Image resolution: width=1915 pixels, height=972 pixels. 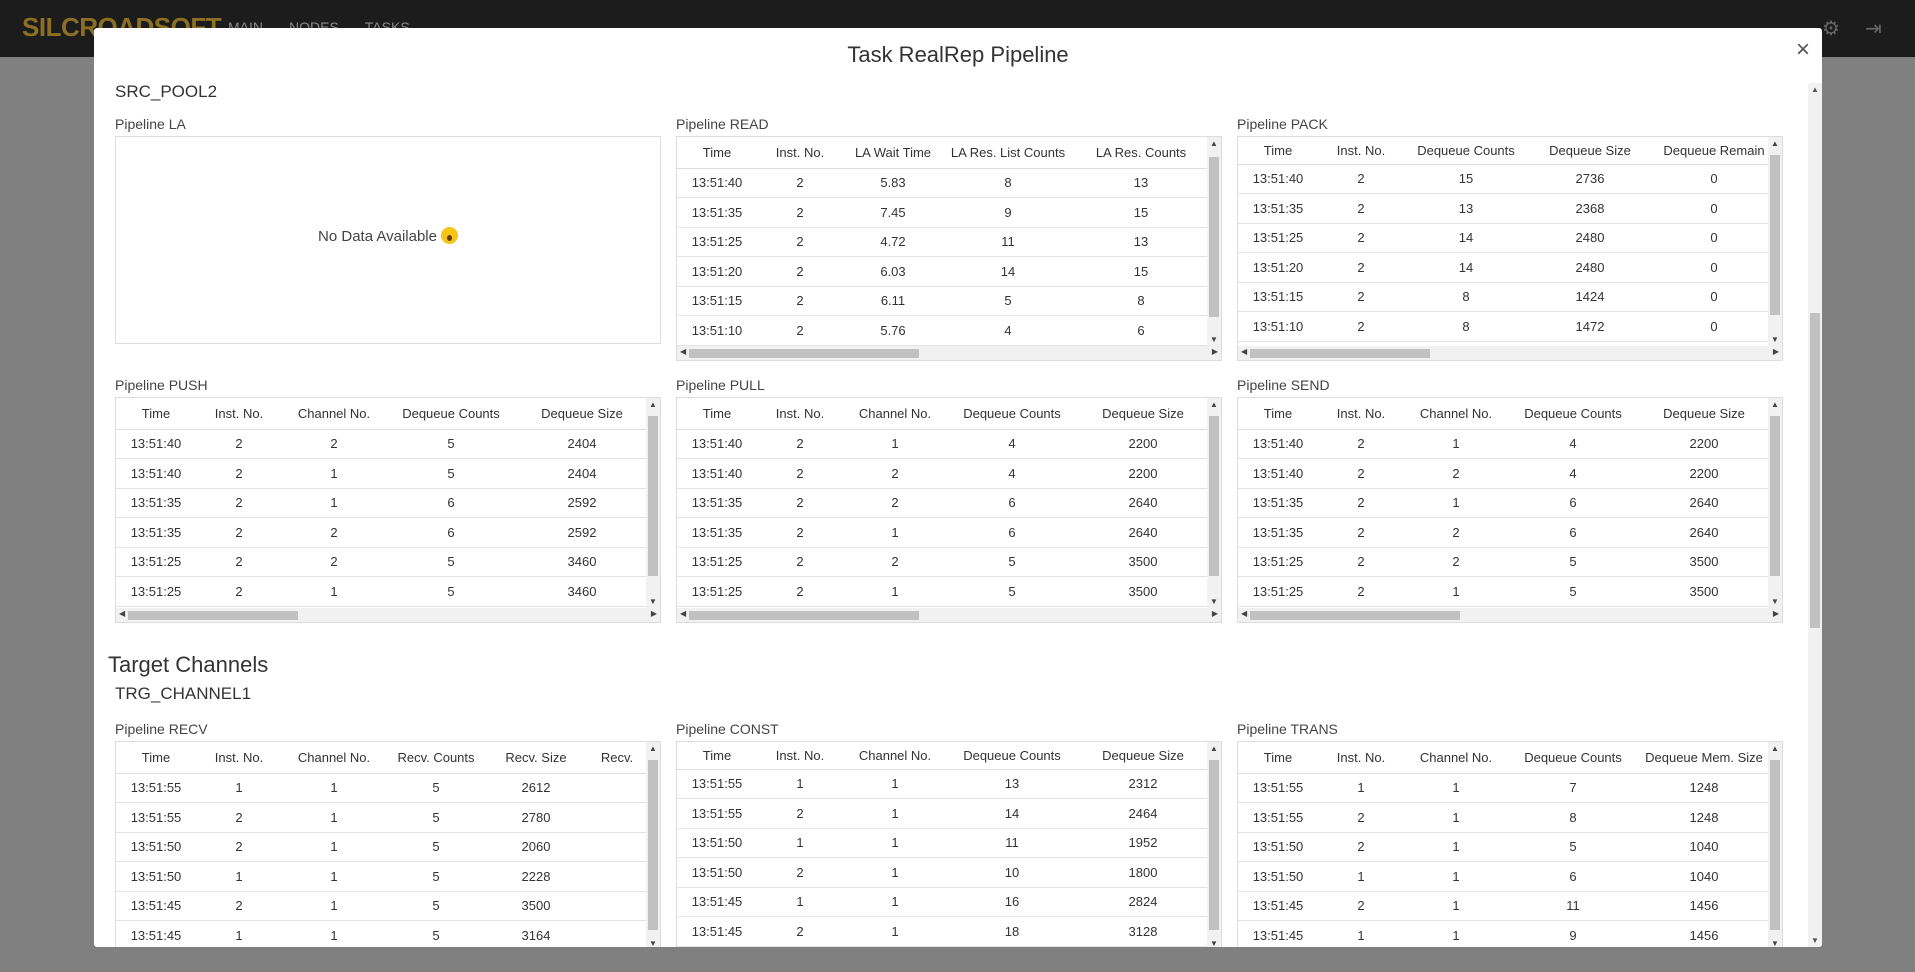 What do you see at coordinates (381, 503) in the screenshot?
I see `table-row: 13:51:35 2 1 6 2592` at bounding box center [381, 503].